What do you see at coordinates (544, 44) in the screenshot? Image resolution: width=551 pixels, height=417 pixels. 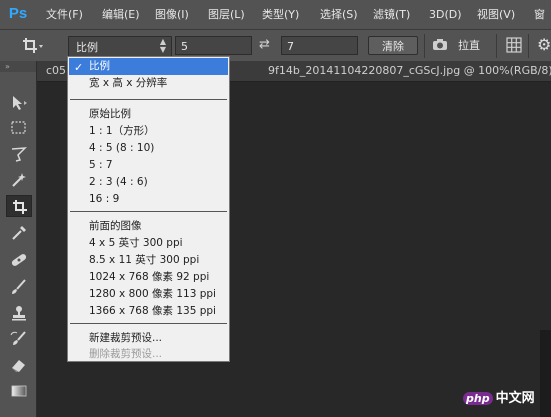 I see `gear-icon: ⚙` at bounding box center [544, 44].